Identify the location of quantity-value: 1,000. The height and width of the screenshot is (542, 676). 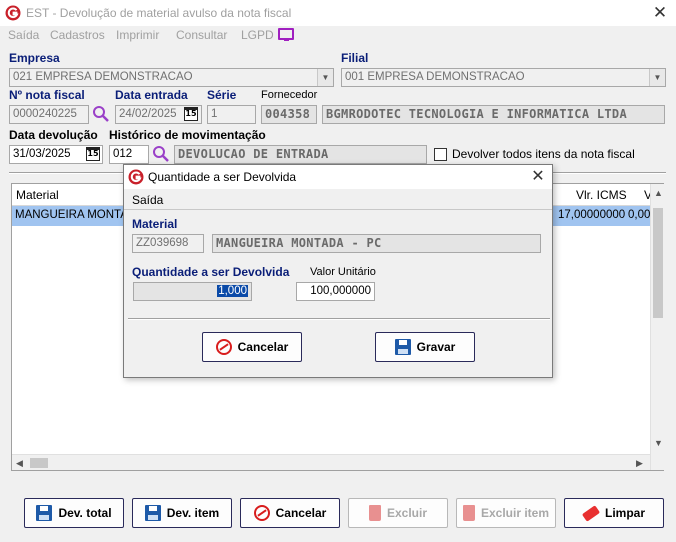
(232, 291).